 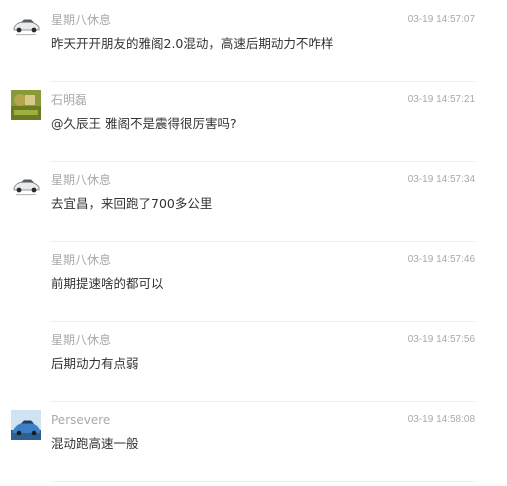 I want to click on comment-timestamp: 03-19 14:57:34, so click(x=441, y=179).